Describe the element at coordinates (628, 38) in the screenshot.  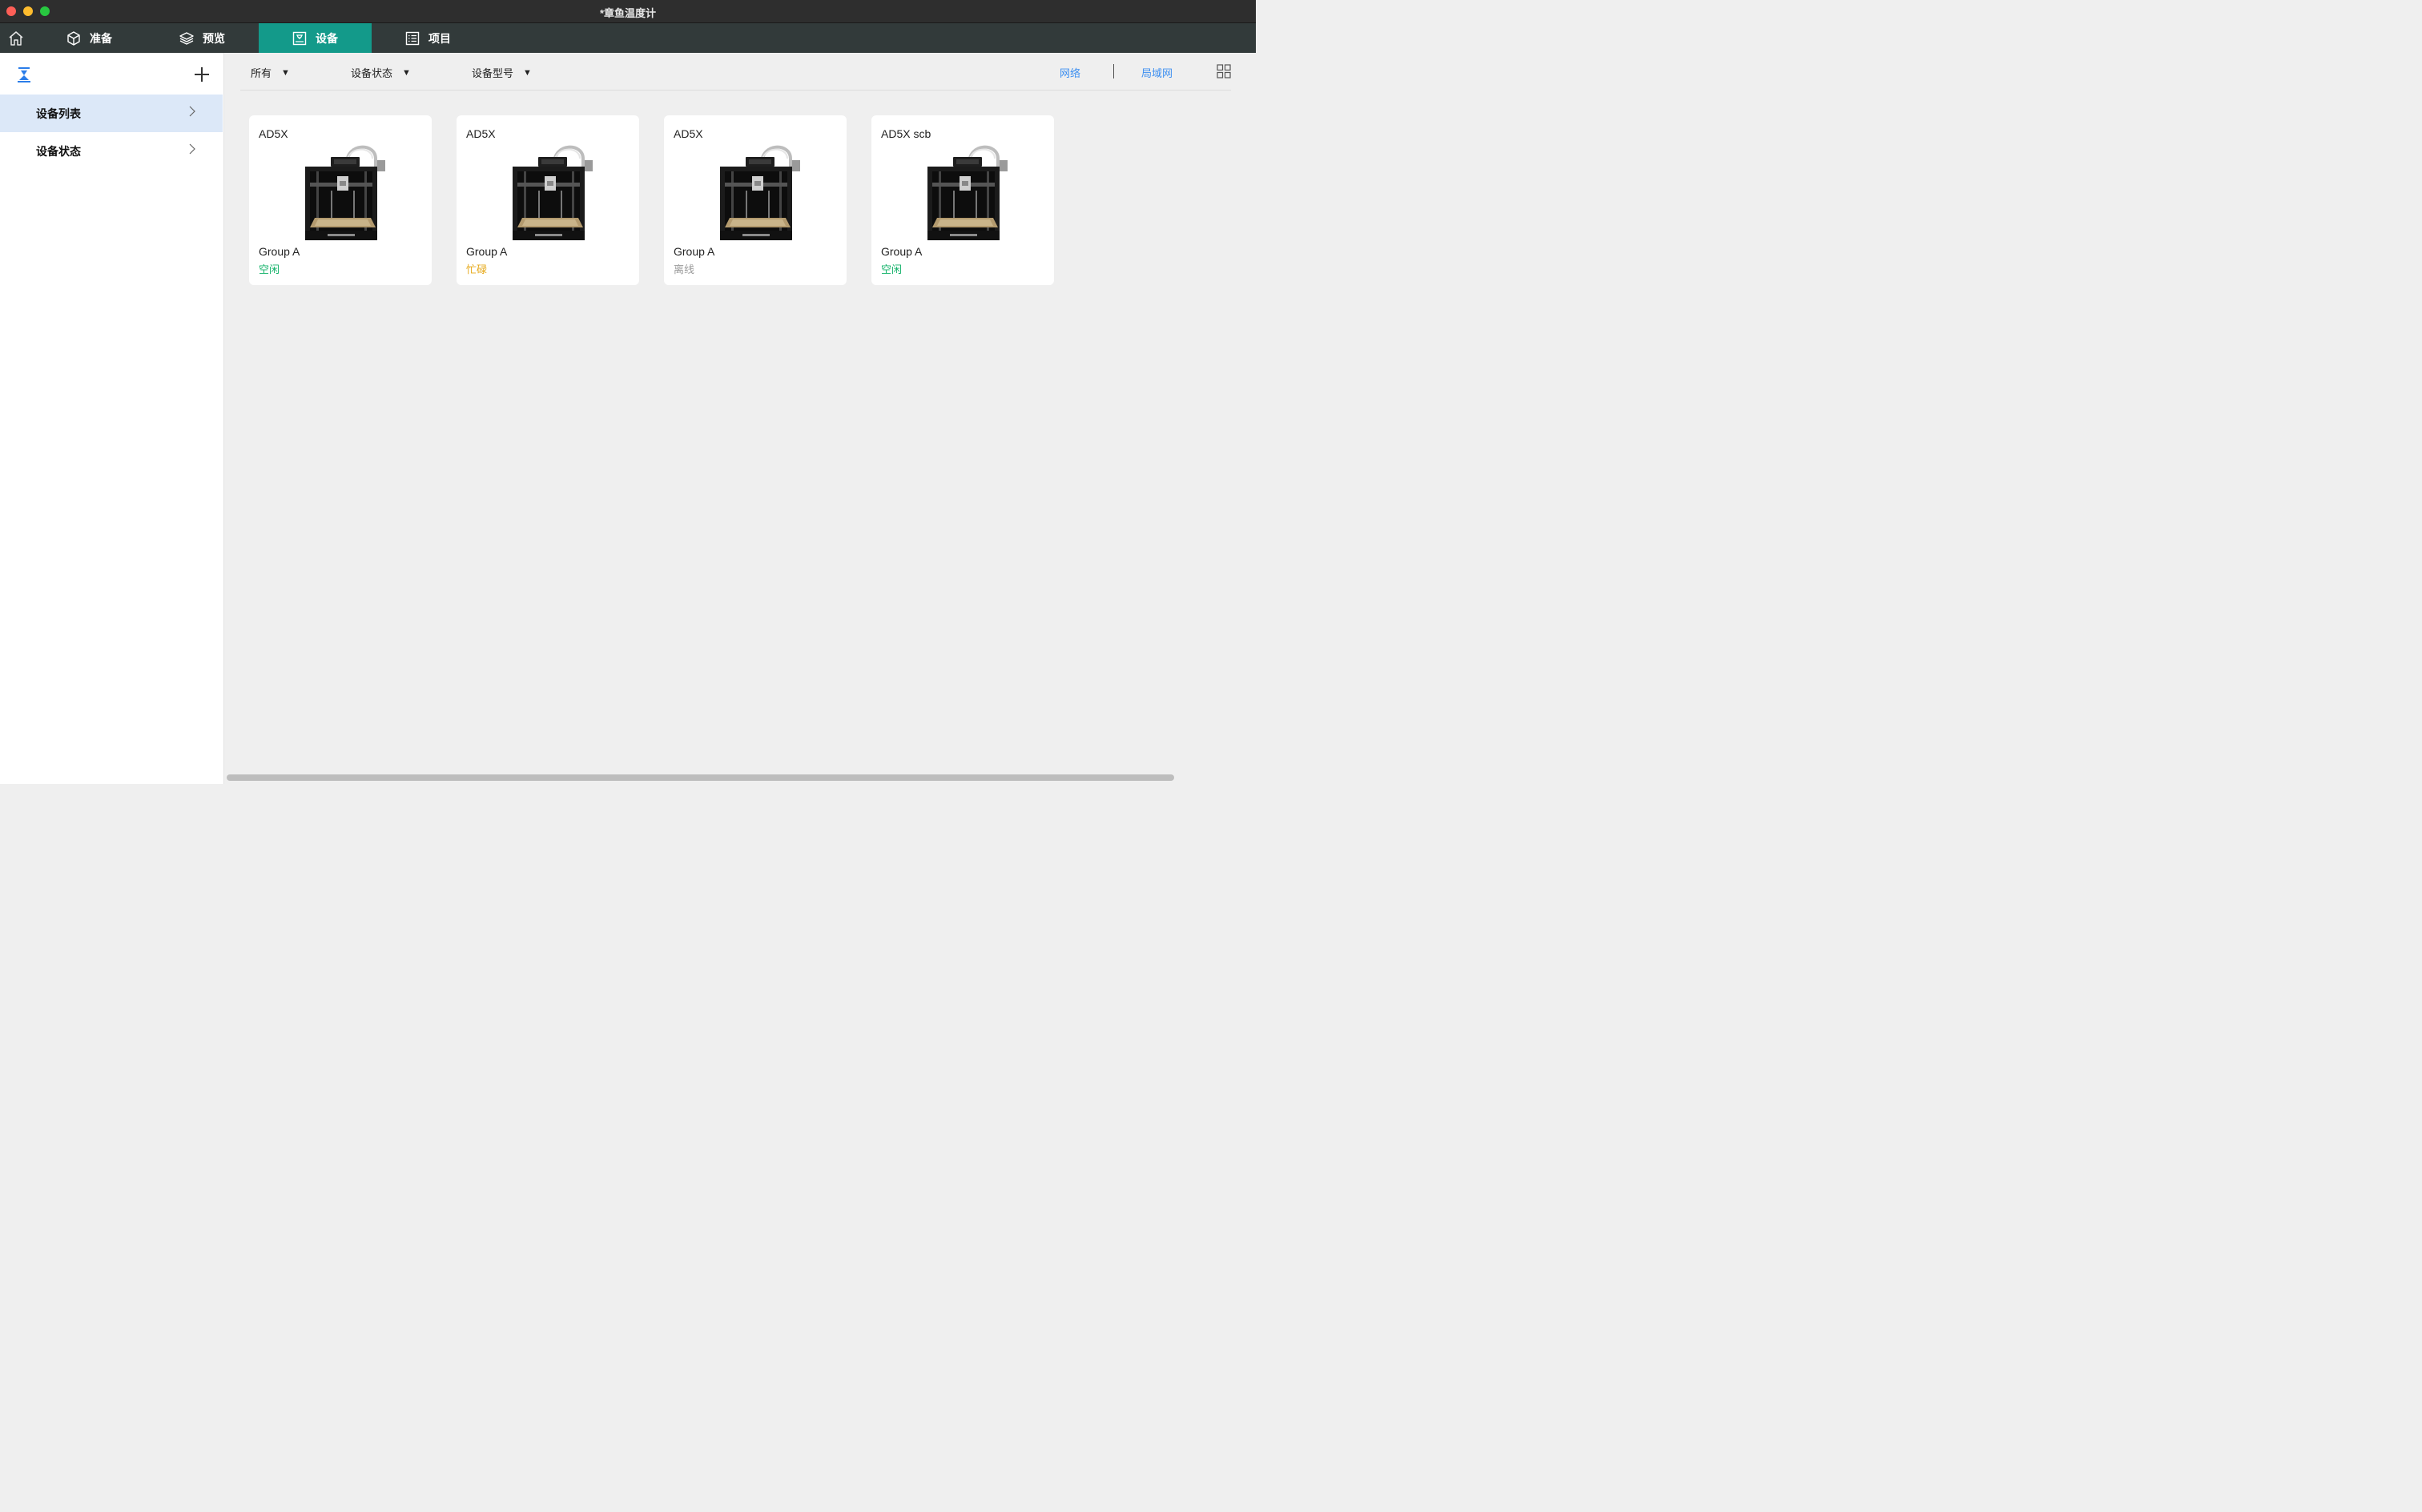
I see `top-nav: 准备 预览 设备 项目` at that location.